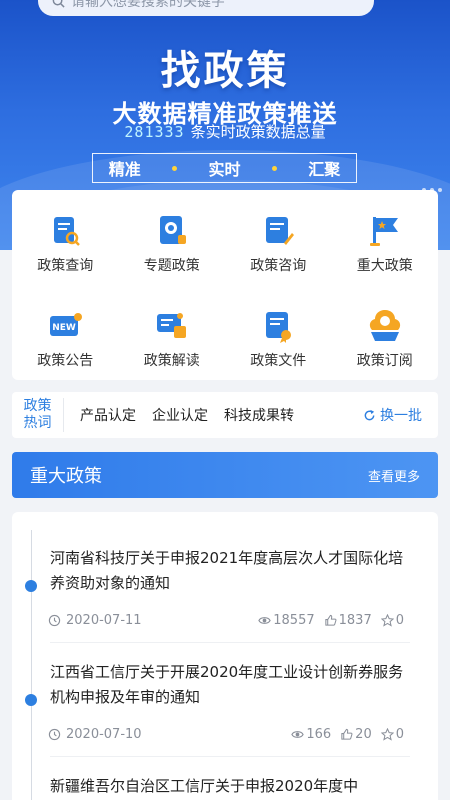 The width and height of the screenshot is (450, 800). What do you see at coordinates (225, 475) in the screenshot?
I see `section-header-major-policy: 重大政策 查看更多` at bounding box center [225, 475].